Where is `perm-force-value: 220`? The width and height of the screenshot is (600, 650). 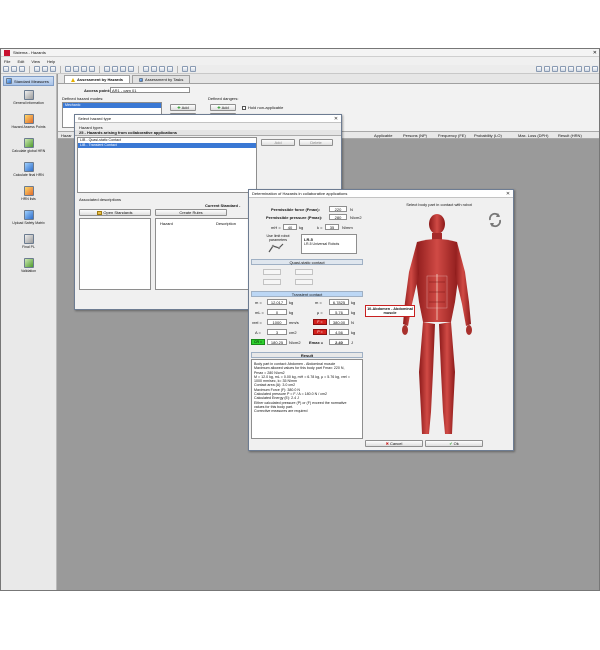 perm-force-value: 220 is located at coordinates (338, 209).